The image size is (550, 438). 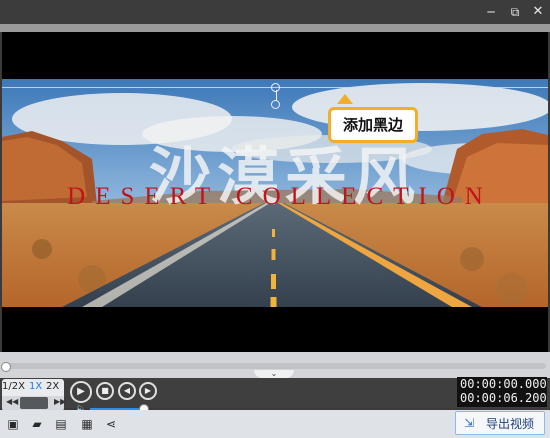 What do you see at coordinates (12, 401) in the screenshot?
I see `rewind-icon: ◀◀` at bounding box center [12, 401].